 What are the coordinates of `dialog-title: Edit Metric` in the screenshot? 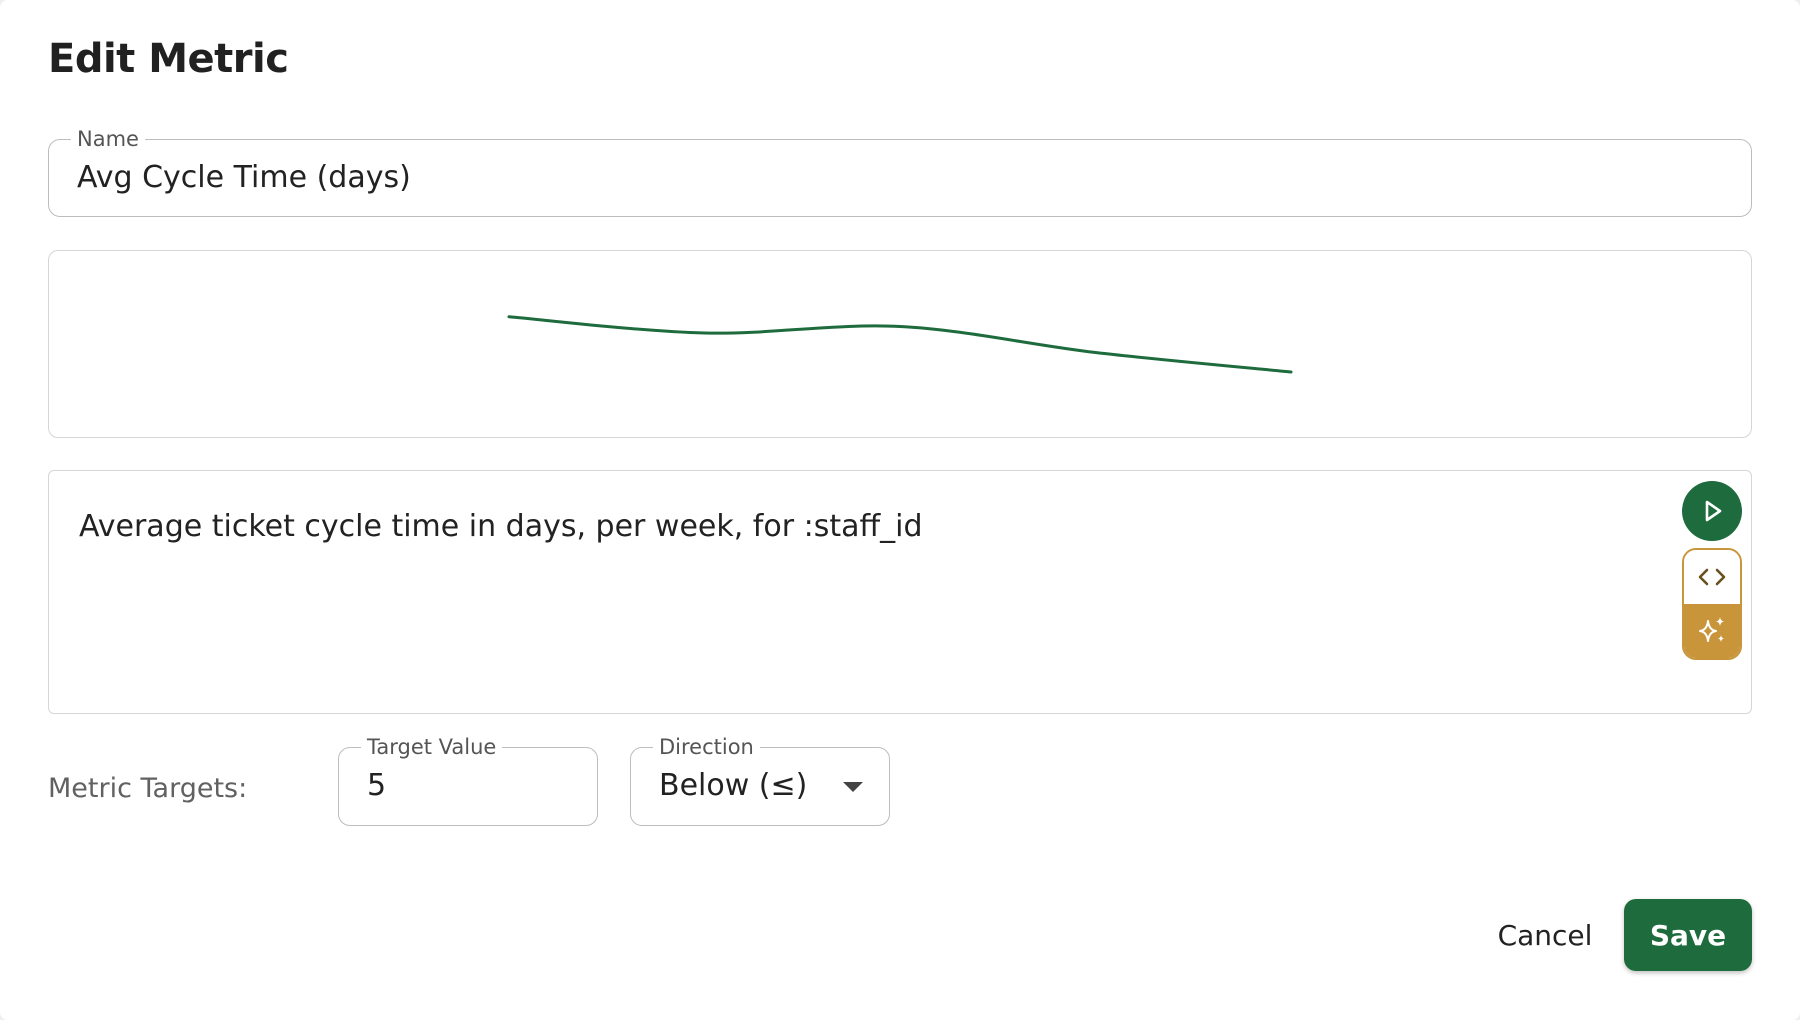 It's located at (168, 59).